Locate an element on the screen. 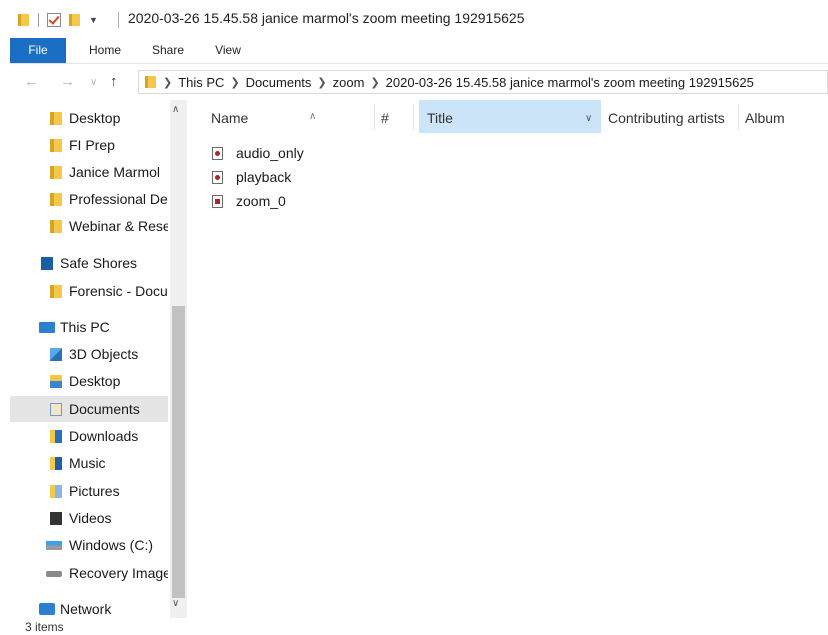 This screenshot has width=828, height=635. tab-home: Home is located at coordinates (105, 50).